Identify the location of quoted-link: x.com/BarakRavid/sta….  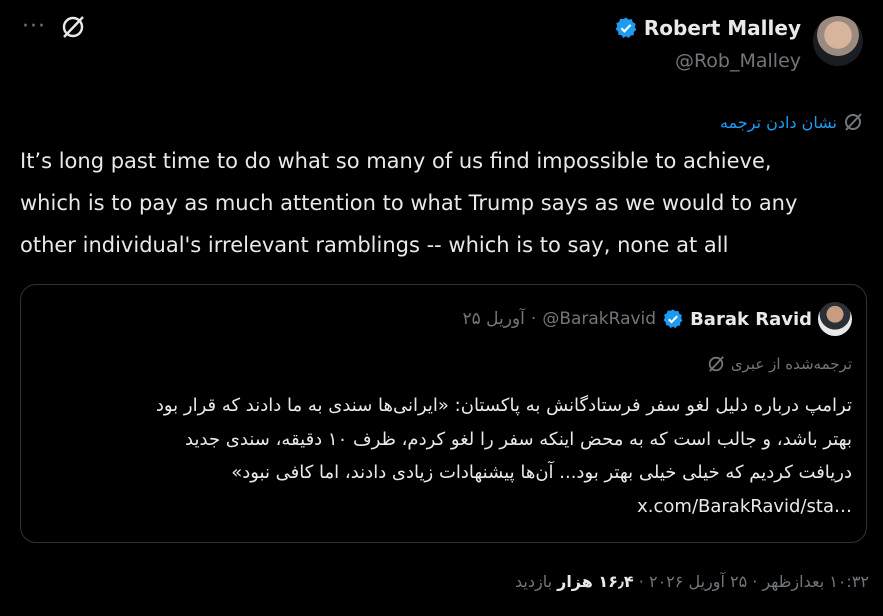
(744, 507).